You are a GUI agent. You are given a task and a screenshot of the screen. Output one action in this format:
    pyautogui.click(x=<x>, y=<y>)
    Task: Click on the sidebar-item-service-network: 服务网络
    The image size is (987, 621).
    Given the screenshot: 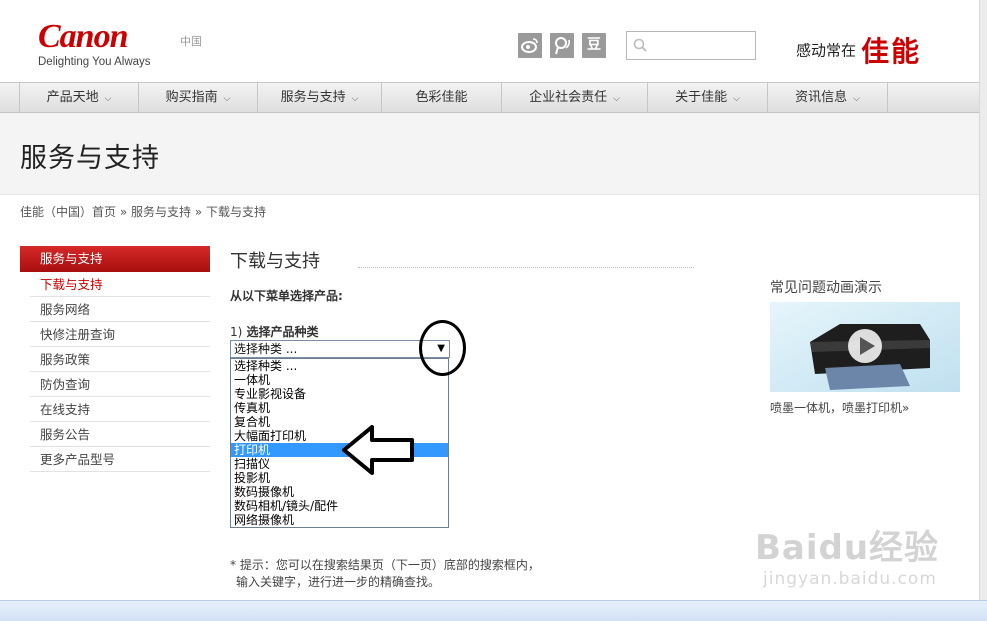 What is the action you would take?
    pyautogui.click(x=120, y=309)
    